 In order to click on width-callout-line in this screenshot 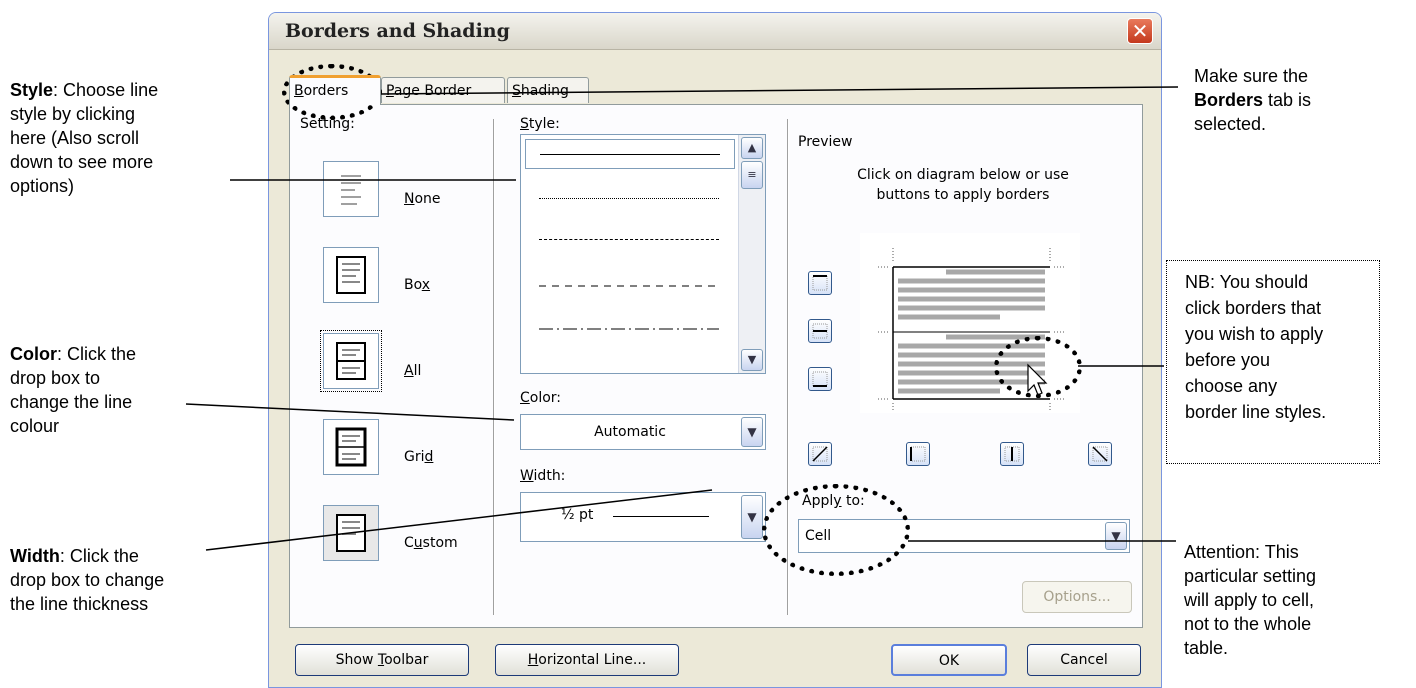, I will do `click(459, 520)`.